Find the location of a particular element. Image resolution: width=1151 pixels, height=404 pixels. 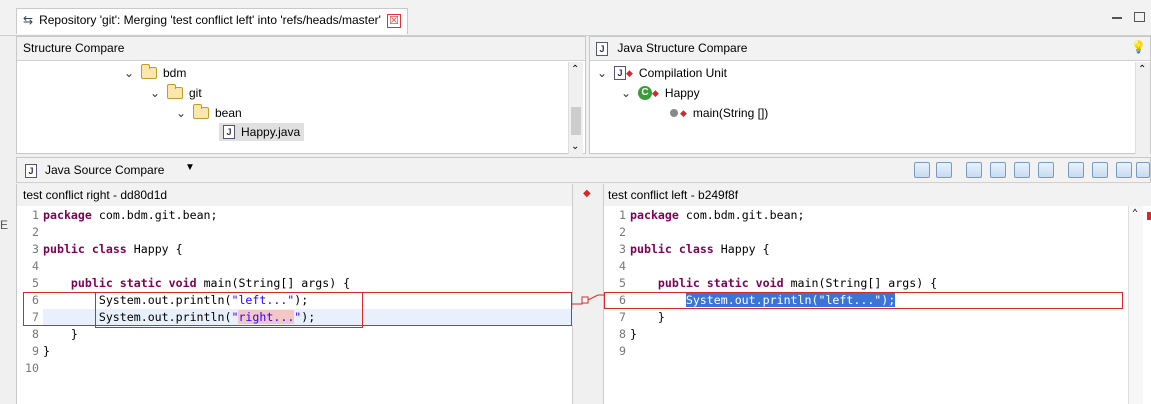

overview-ruler-marker is located at coordinates (1149, 216).